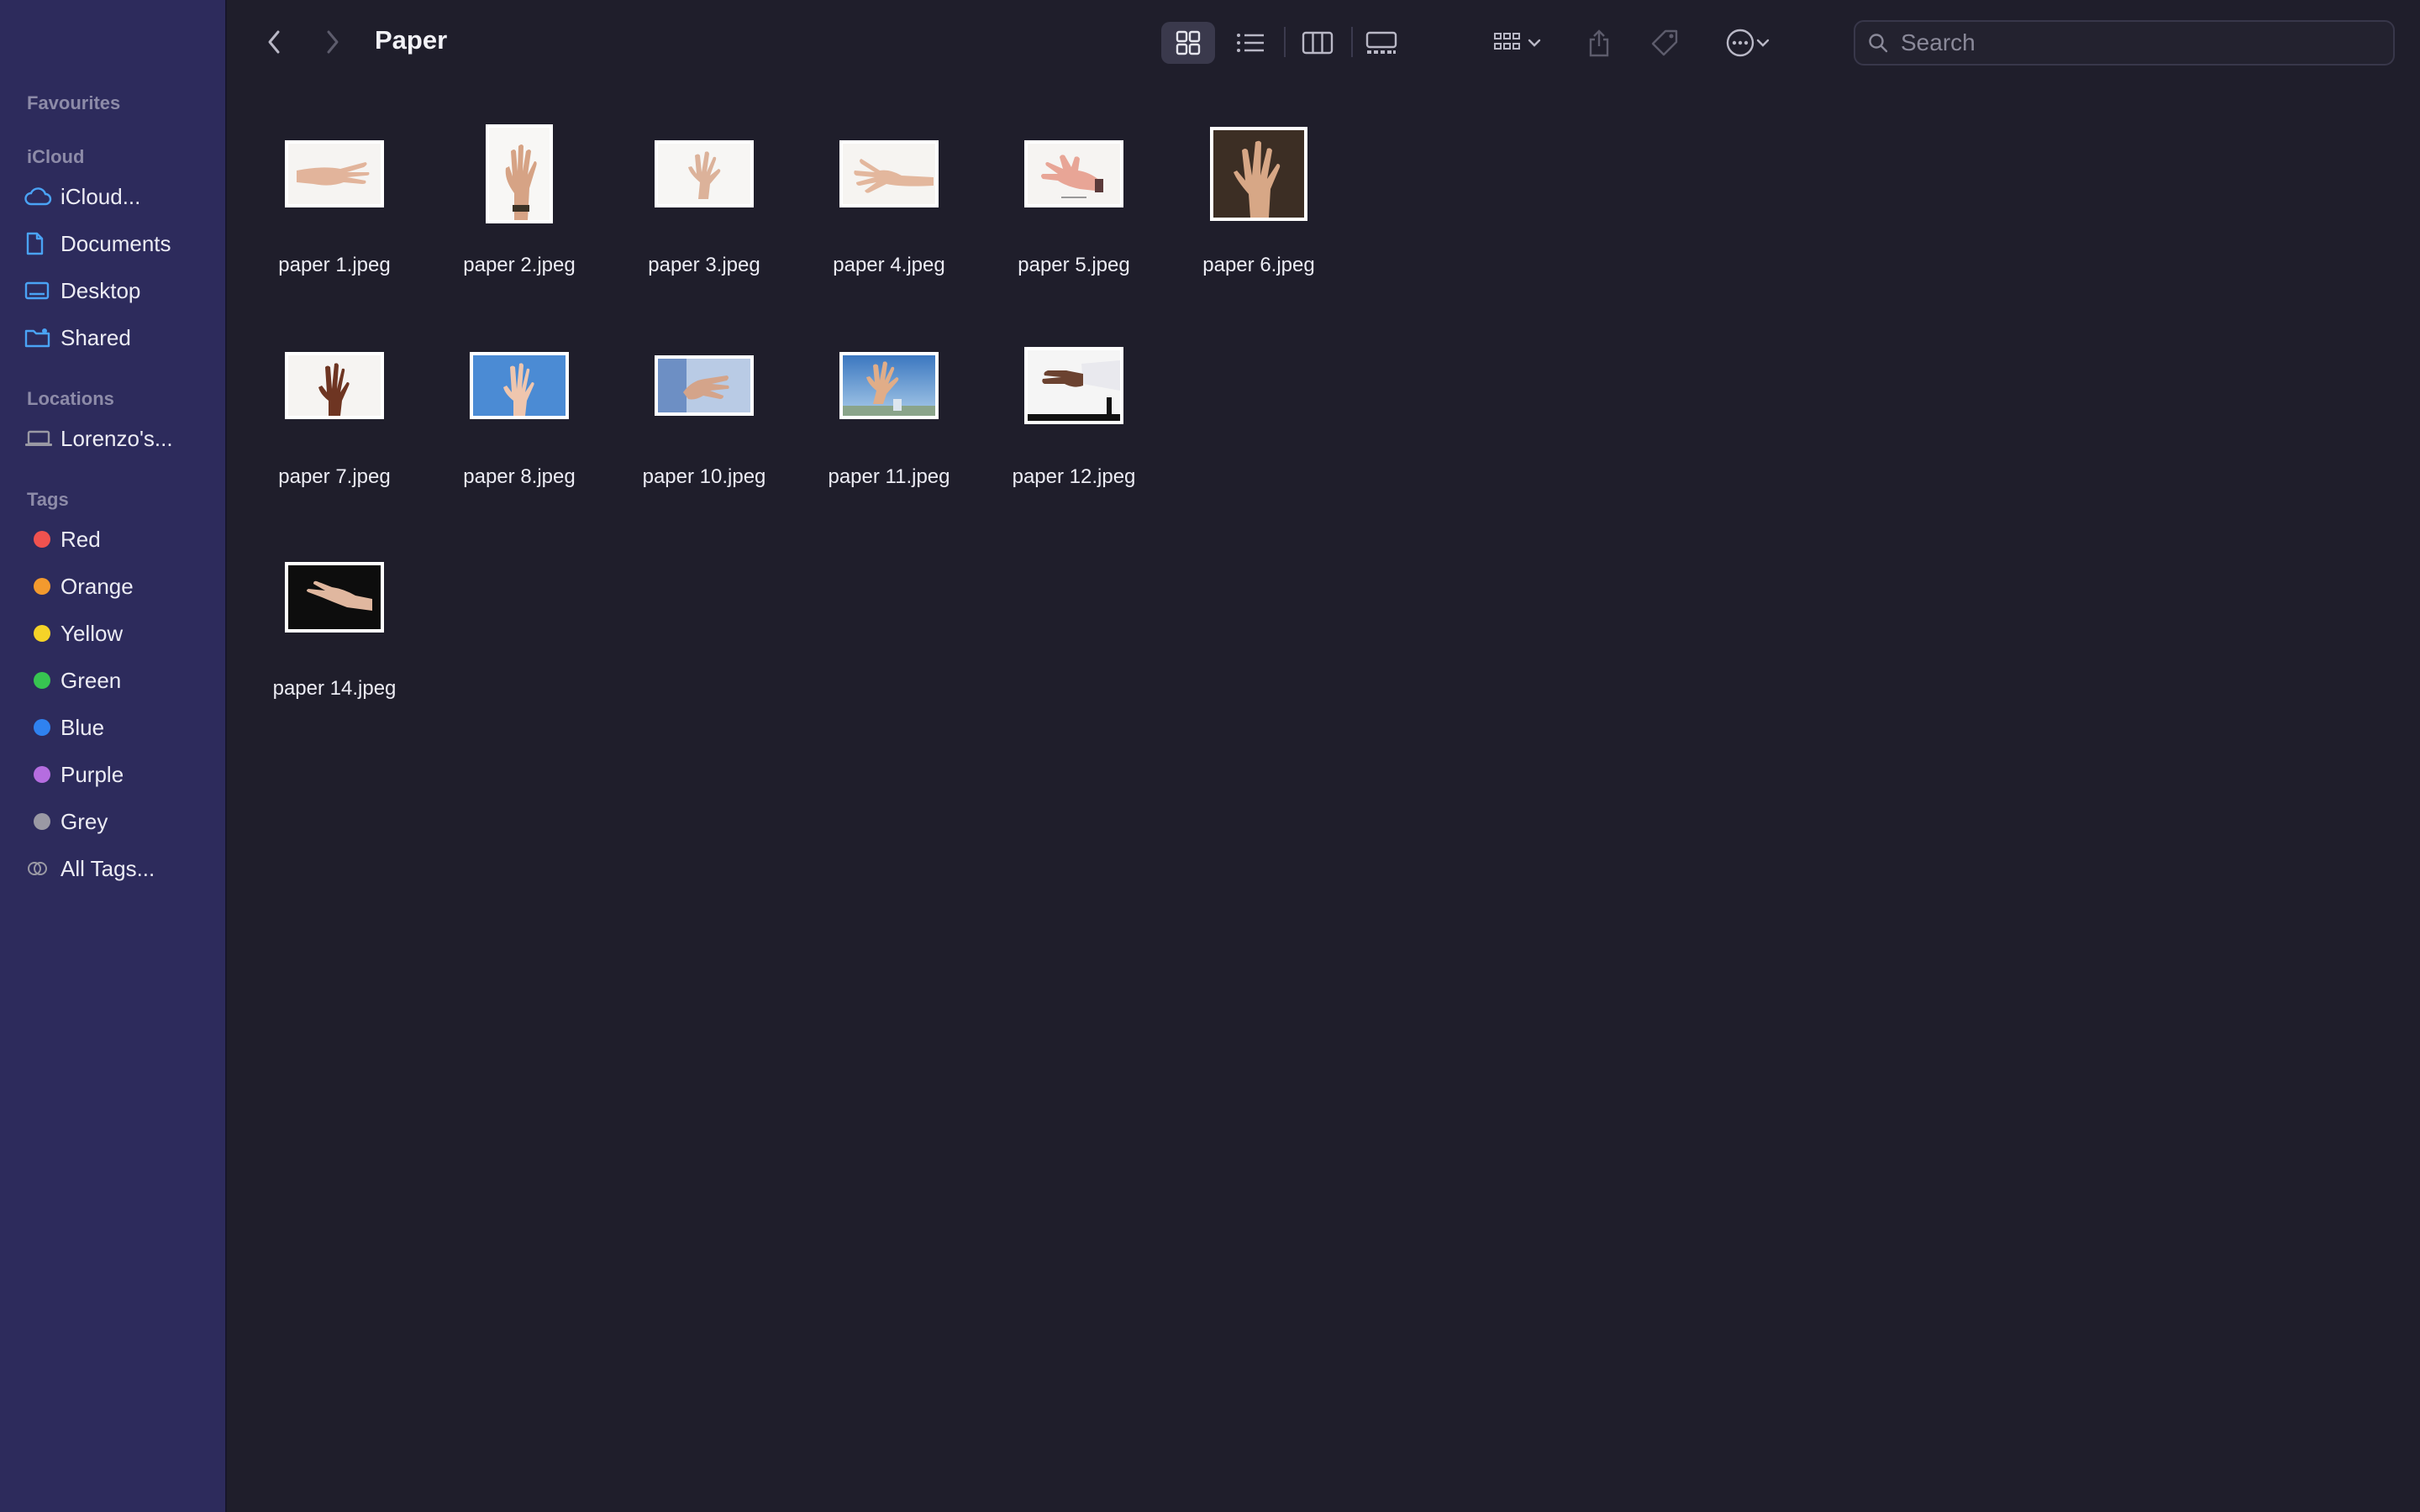 This screenshot has width=2420, height=1512. I want to click on window-title: Paper, so click(412, 40).